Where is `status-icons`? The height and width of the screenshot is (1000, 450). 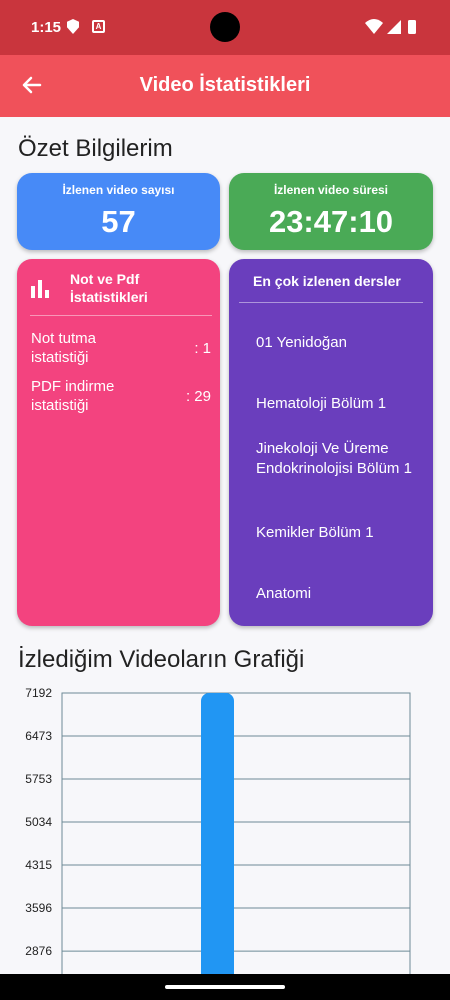
status-icons is located at coordinates (390, 26).